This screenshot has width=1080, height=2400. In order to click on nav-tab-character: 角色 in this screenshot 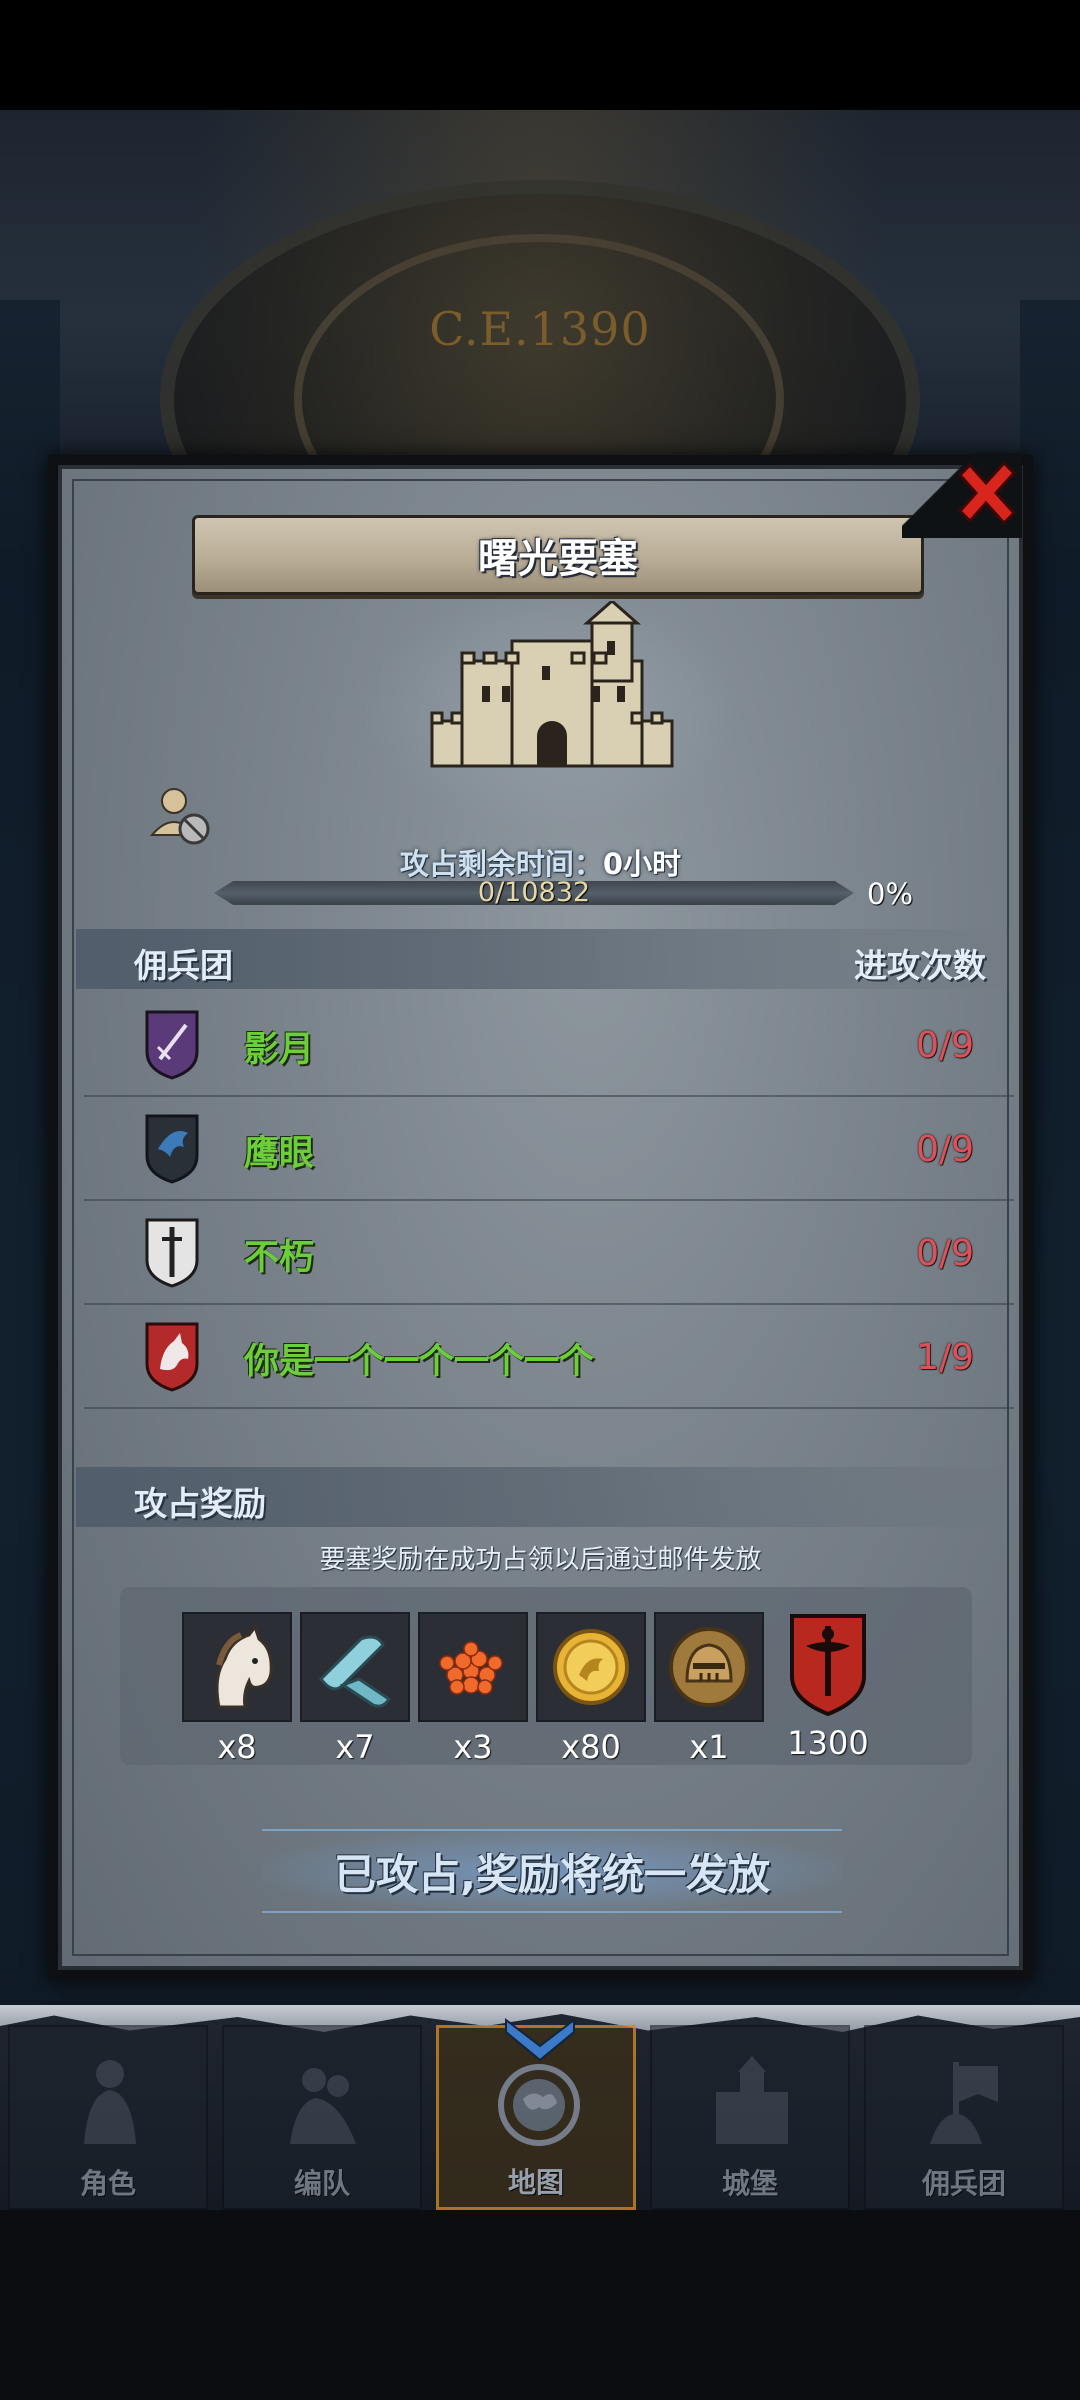, I will do `click(108, 2117)`.